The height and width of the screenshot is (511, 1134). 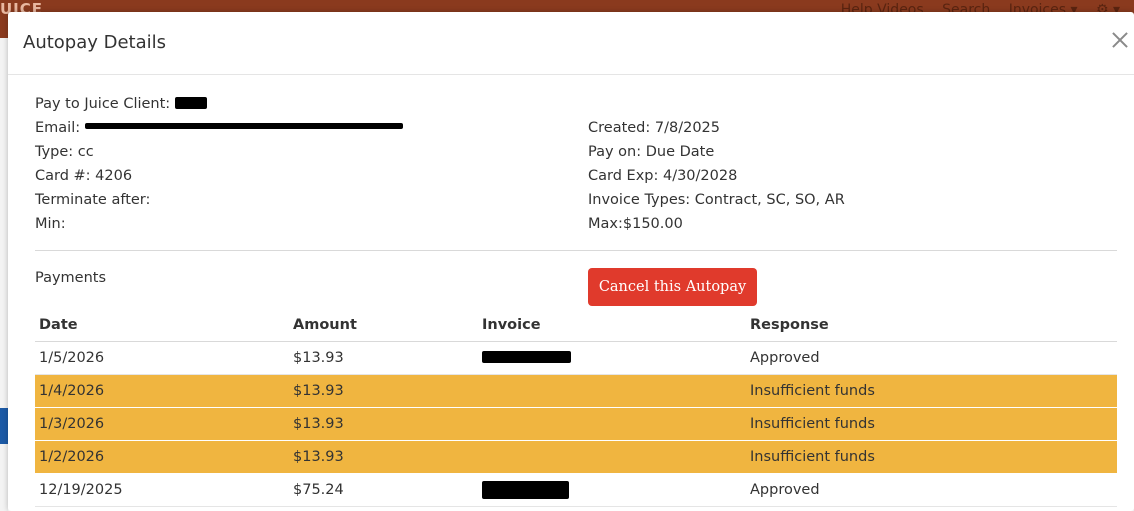 What do you see at coordinates (651, 152) in the screenshot?
I see `pay-on-row: Pay on: Due Date` at bounding box center [651, 152].